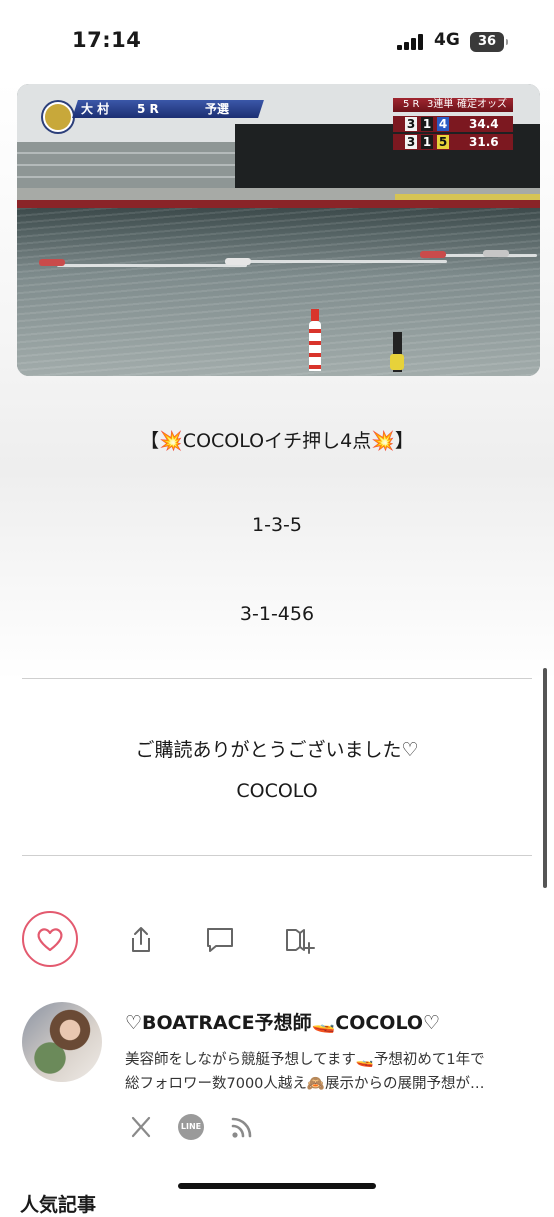 This screenshot has width=554, height=1217. What do you see at coordinates (453, 142) in the screenshot?
I see `odds-row: 3 1 5 31.6` at bounding box center [453, 142].